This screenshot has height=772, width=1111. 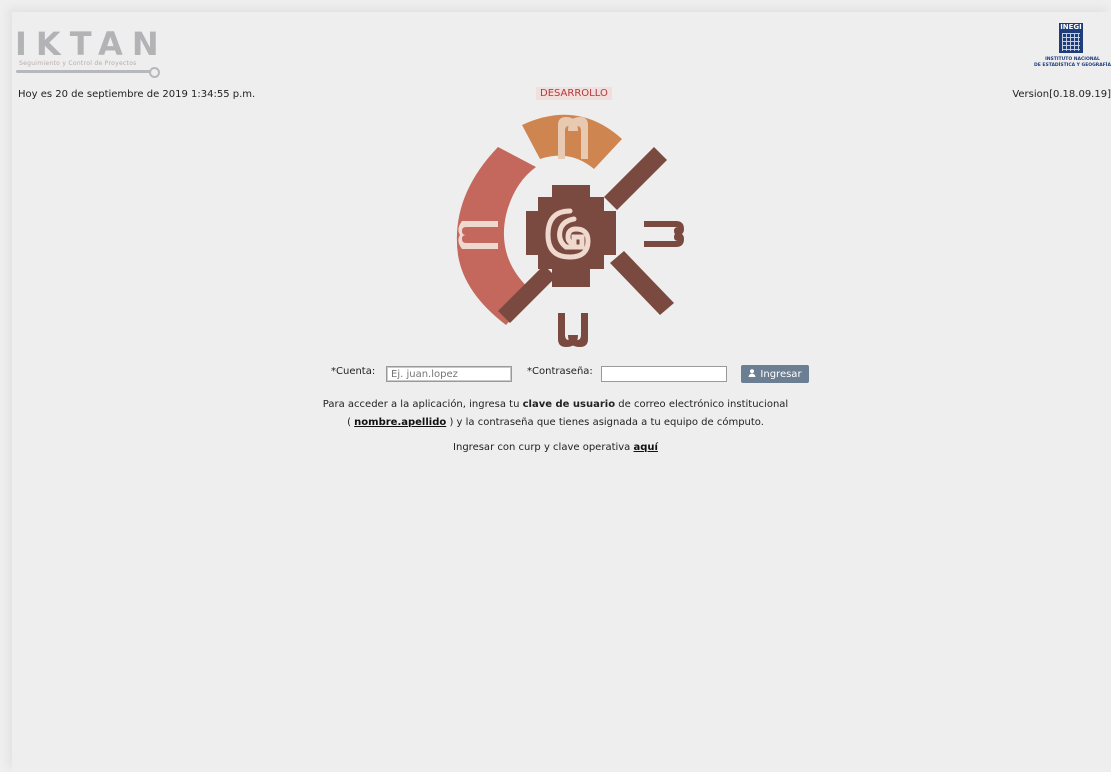 I want to click on inegi-caption-line2: DE ESTADÍSTICA Y GEOGRAFÍA, so click(x=1072, y=65).